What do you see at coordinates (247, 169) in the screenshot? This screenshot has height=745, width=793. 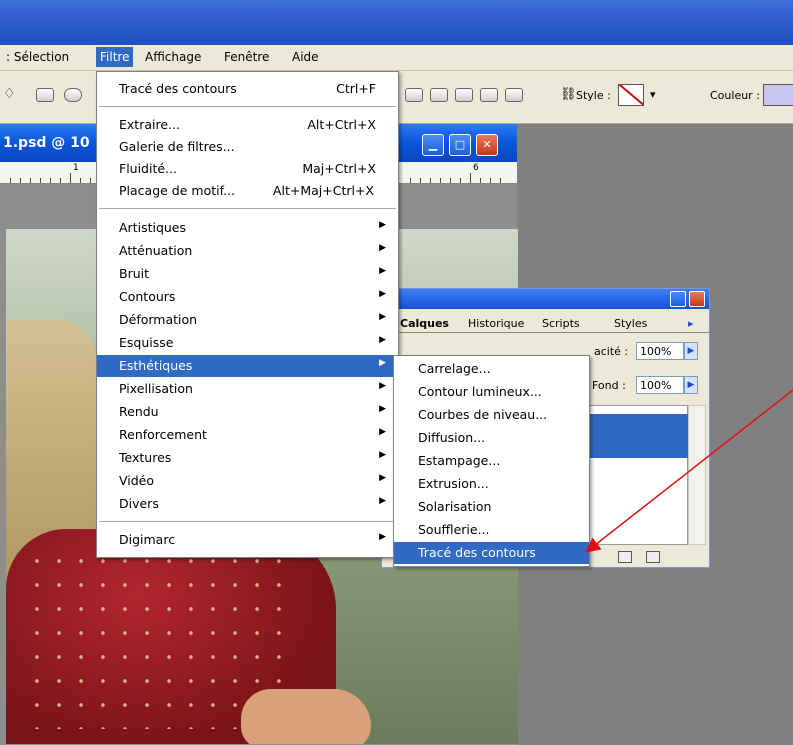 I see `menu-item-fluidite: Fluidité... Maj+Ctrl+X` at bounding box center [247, 169].